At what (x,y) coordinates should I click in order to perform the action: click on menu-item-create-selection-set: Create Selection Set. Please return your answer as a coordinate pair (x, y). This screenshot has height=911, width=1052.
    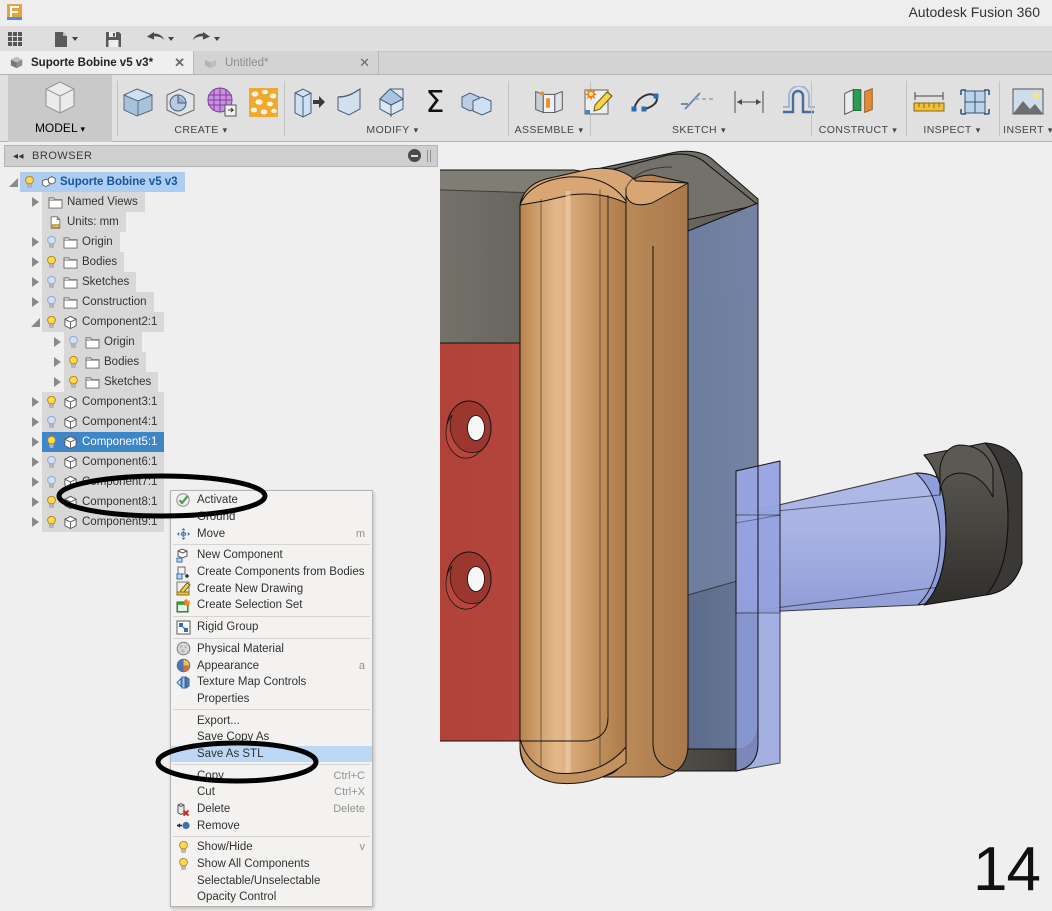
    Looking at the image, I should click on (271, 605).